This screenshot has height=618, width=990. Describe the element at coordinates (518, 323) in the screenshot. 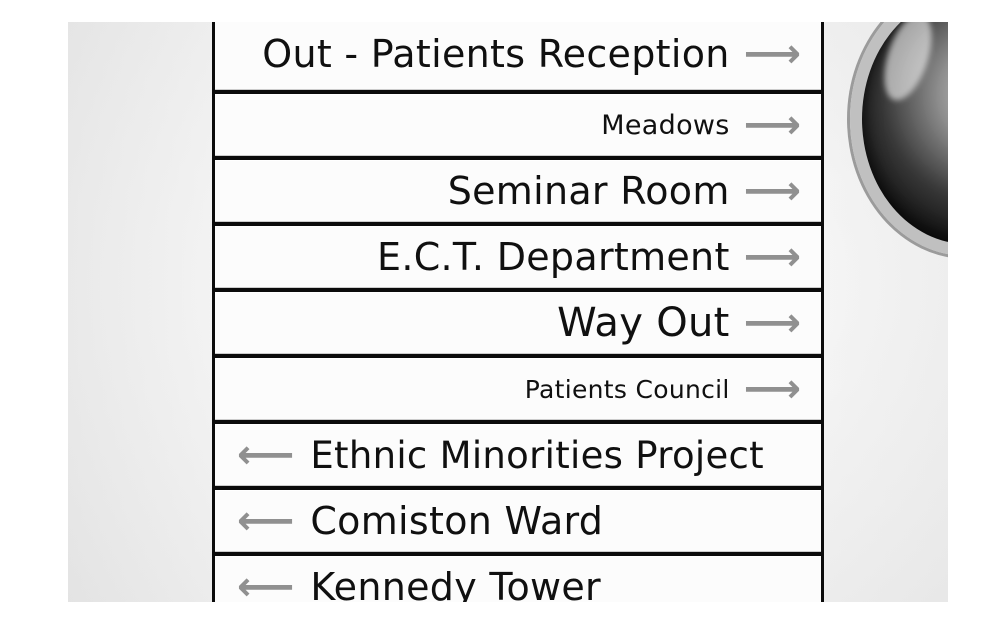

I see `sign-panel-way-out: Way Out ⟶` at that location.